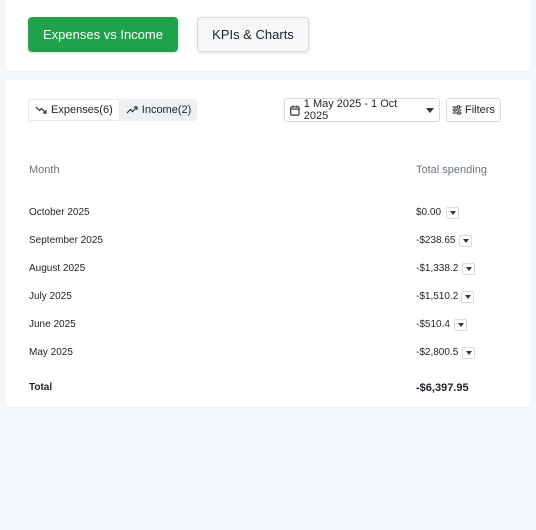 Image resolution: width=536 pixels, height=530 pixels. I want to click on table-row: May 2025 -$2,800.5, so click(268, 354).